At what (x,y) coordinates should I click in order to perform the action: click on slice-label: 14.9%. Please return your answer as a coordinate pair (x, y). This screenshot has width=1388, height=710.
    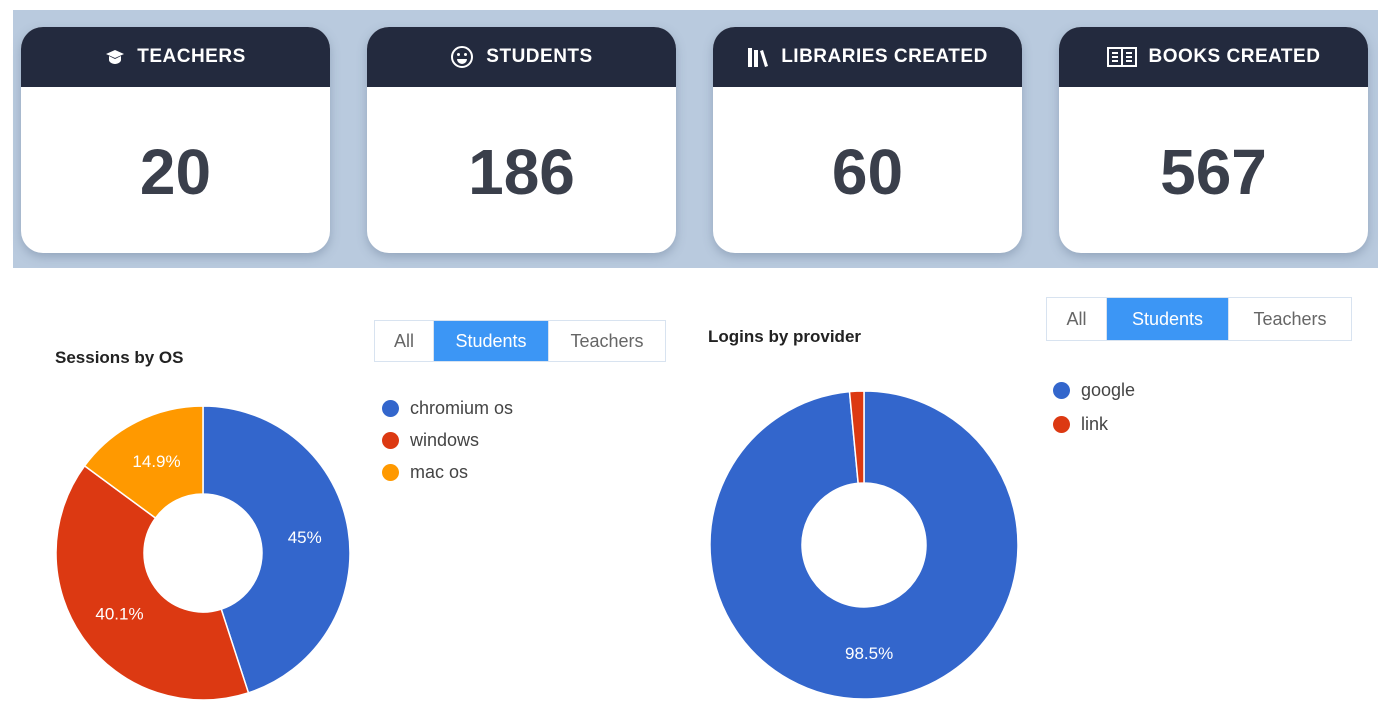
    Looking at the image, I should click on (156, 461).